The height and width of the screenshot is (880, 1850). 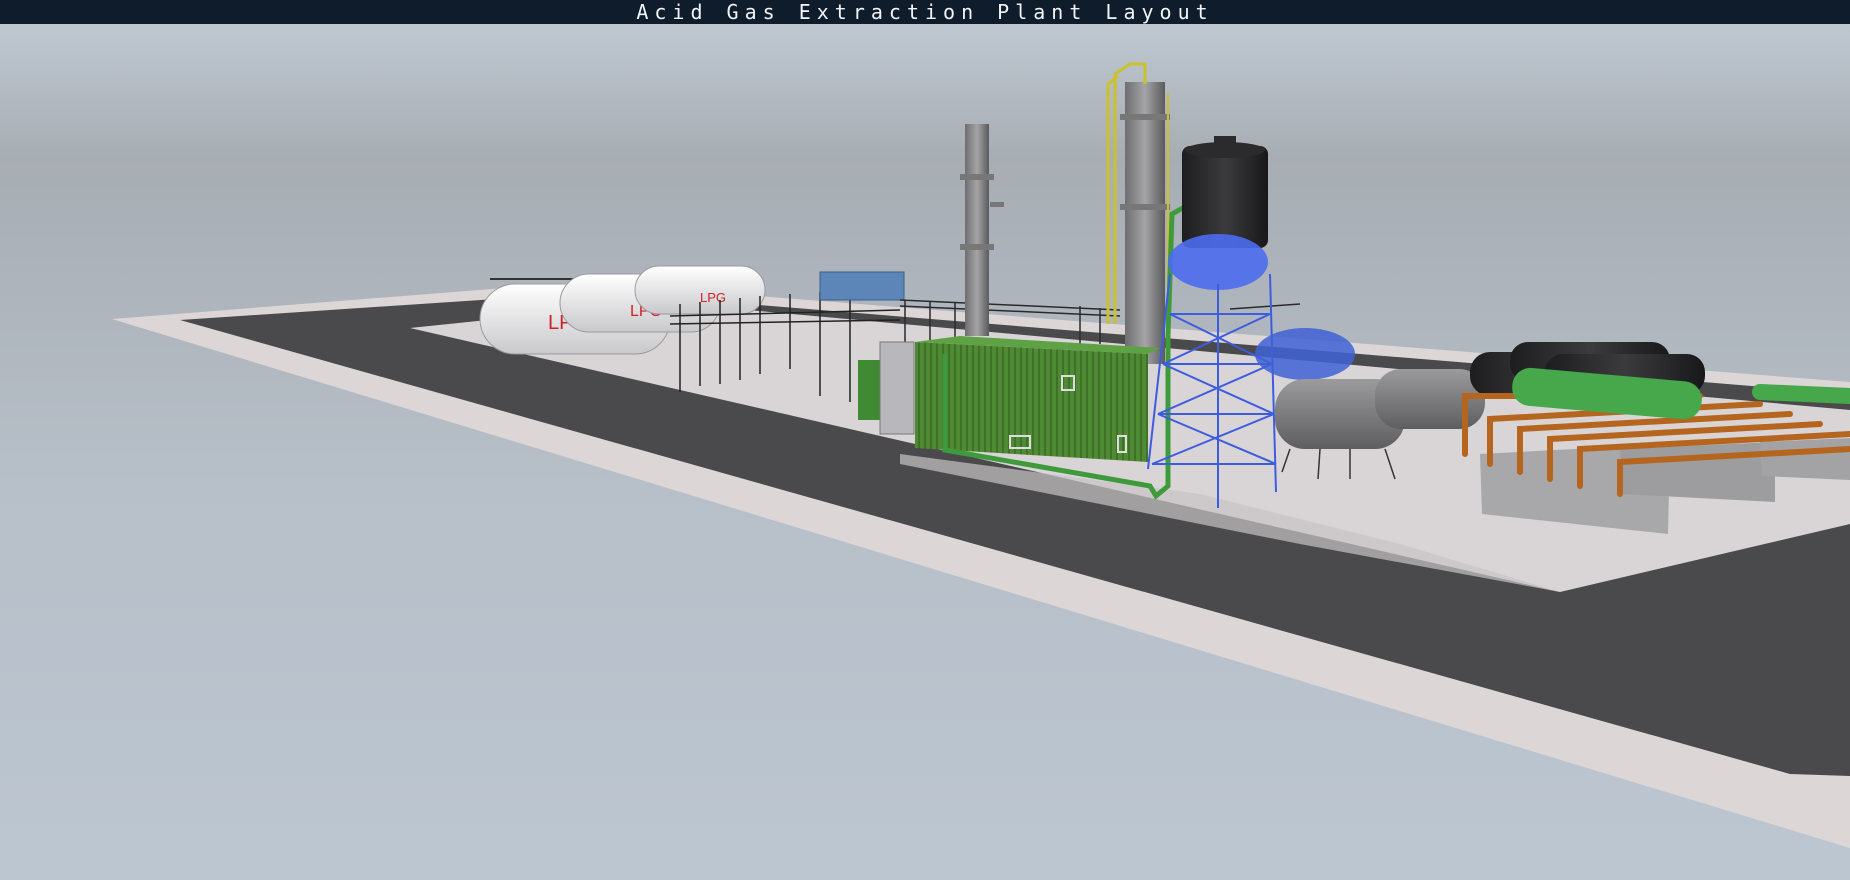 I want to click on lpg-label-3: LPG, so click(x=713, y=297).